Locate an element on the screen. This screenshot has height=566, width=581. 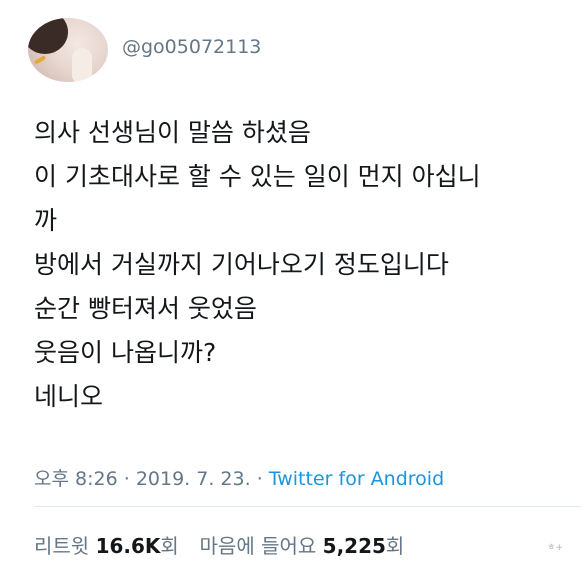
retweet-stat: 리트윗 16.6K회 is located at coordinates (109, 546).